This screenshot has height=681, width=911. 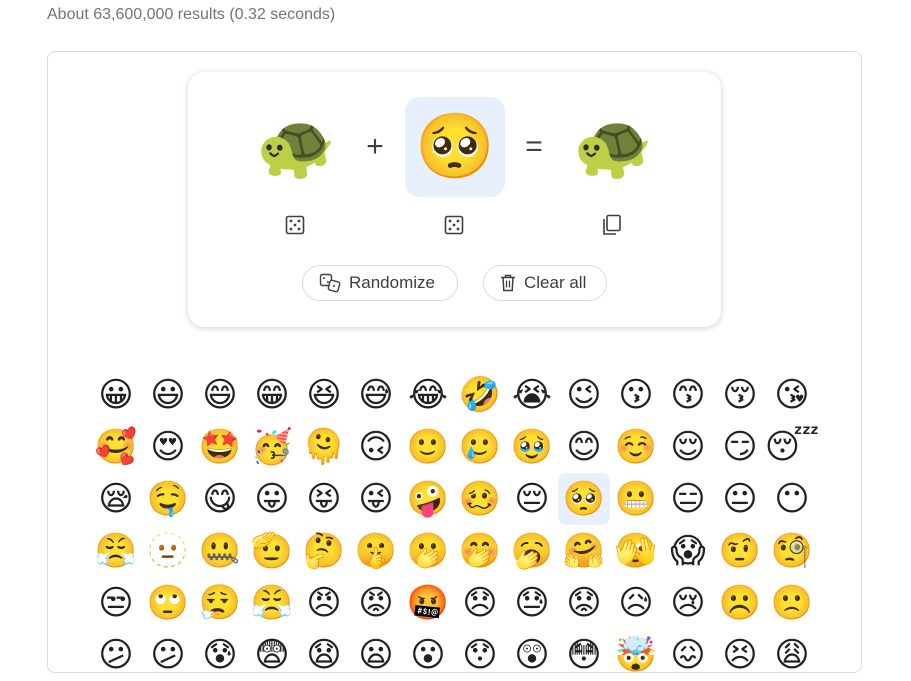 What do you see at coordinates (688, 551) in the screenshot?
I see `emoji-option: 😱` at bounding box center [688, 551].